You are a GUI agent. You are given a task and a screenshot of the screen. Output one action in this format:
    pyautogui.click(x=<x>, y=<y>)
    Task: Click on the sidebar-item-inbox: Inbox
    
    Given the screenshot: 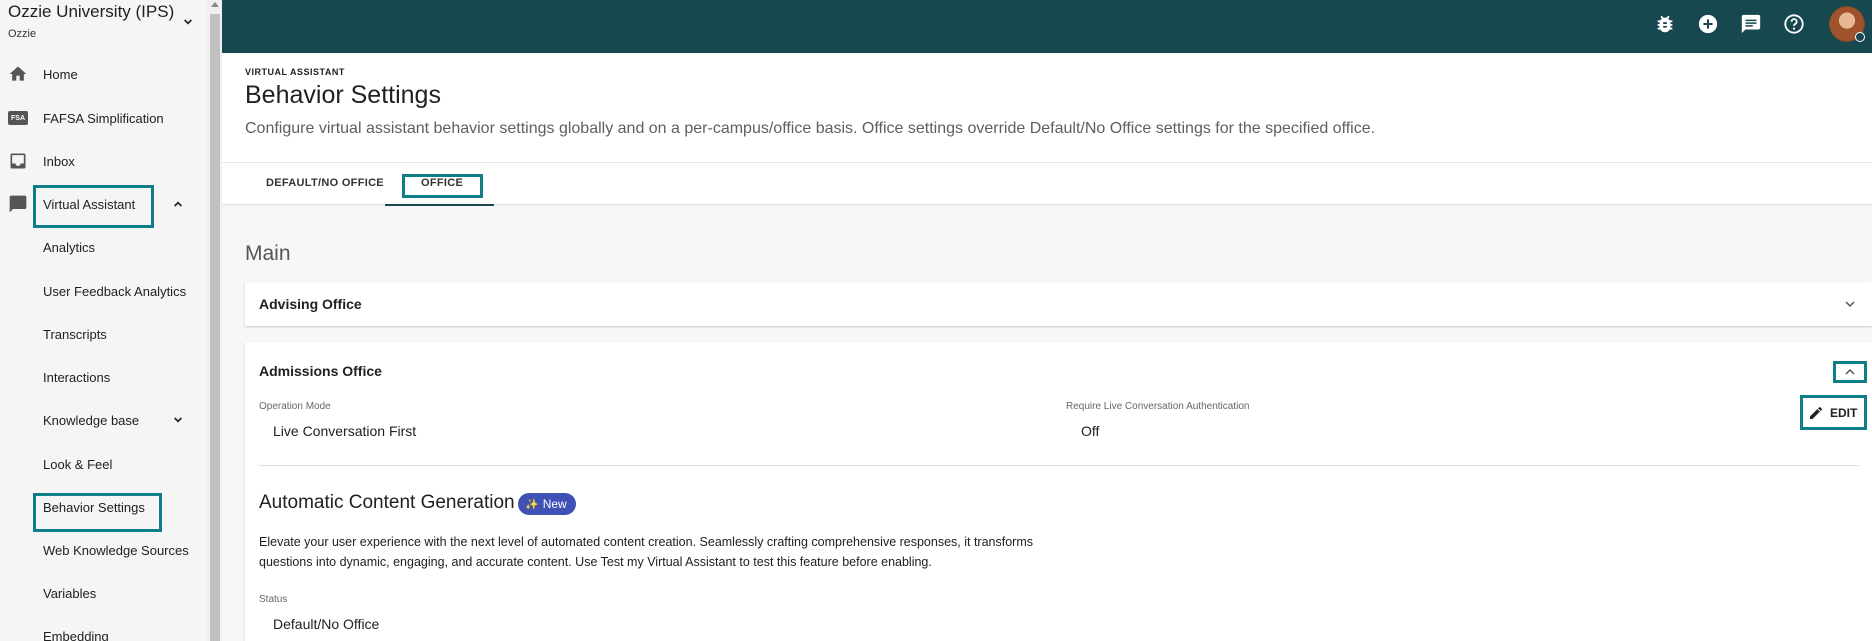 What is the action you would take?
    pyautogui.click(x=103, y=161)
    